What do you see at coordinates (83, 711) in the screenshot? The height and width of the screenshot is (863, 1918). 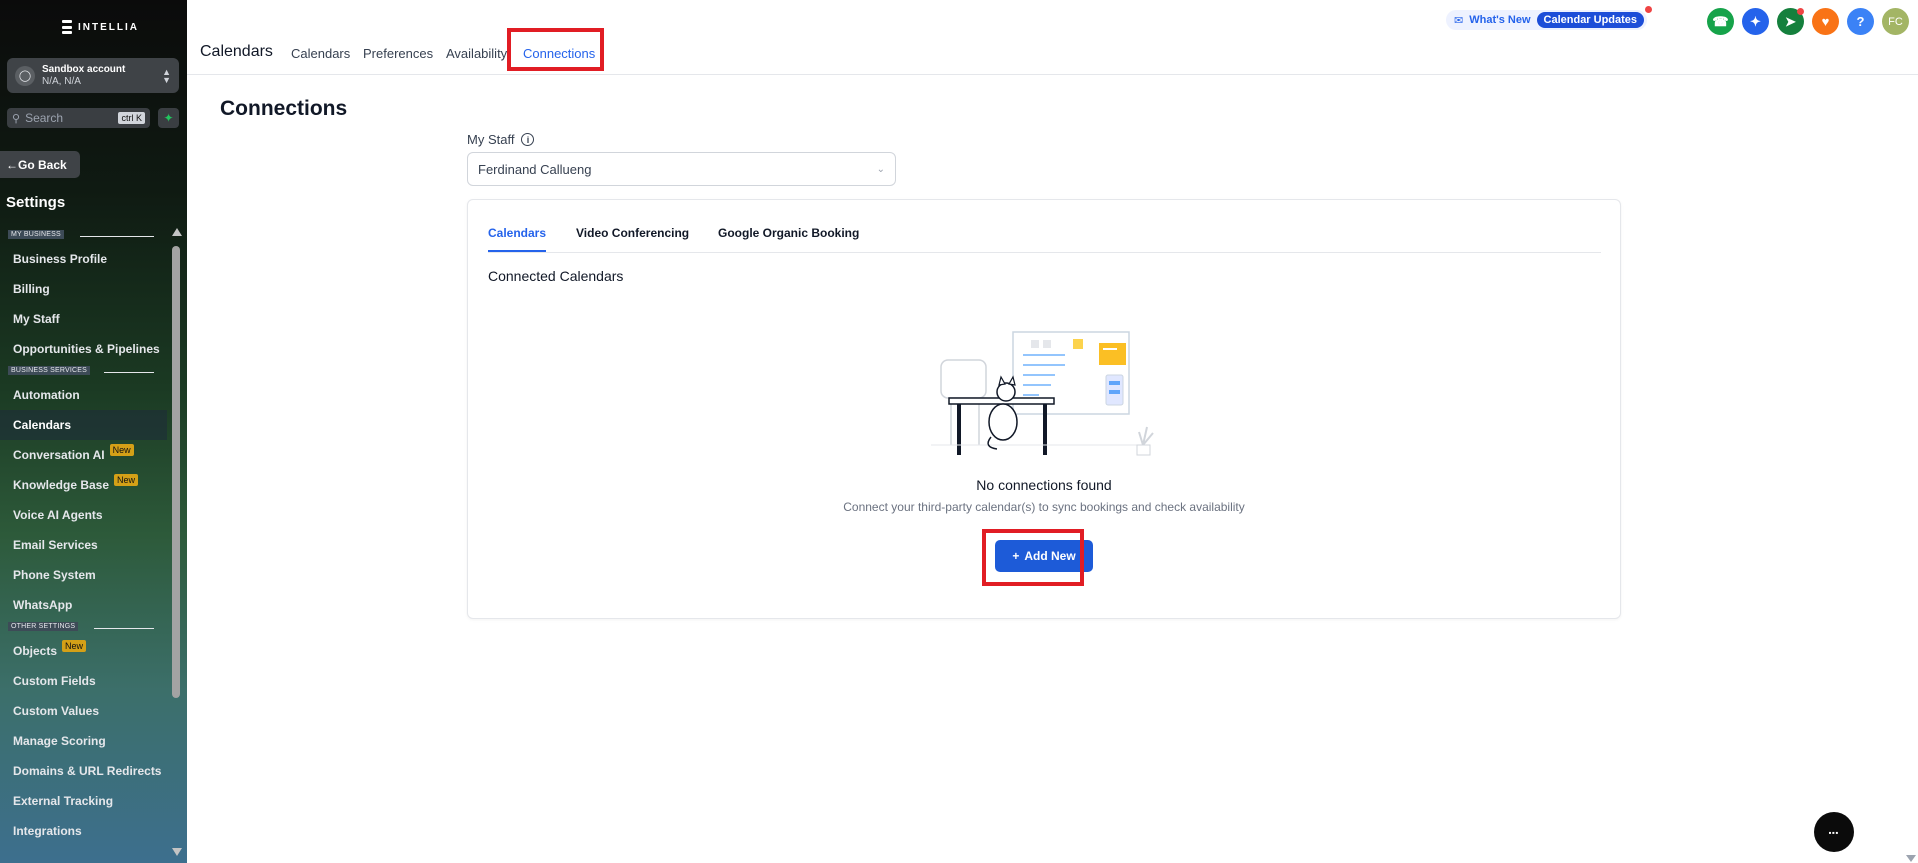 I see `sidebar-item-custom-values: Custom Values` at bounding box center [83, 711].